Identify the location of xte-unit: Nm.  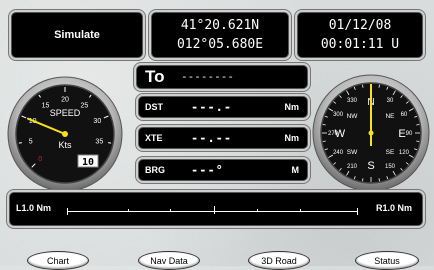
(291, 138).